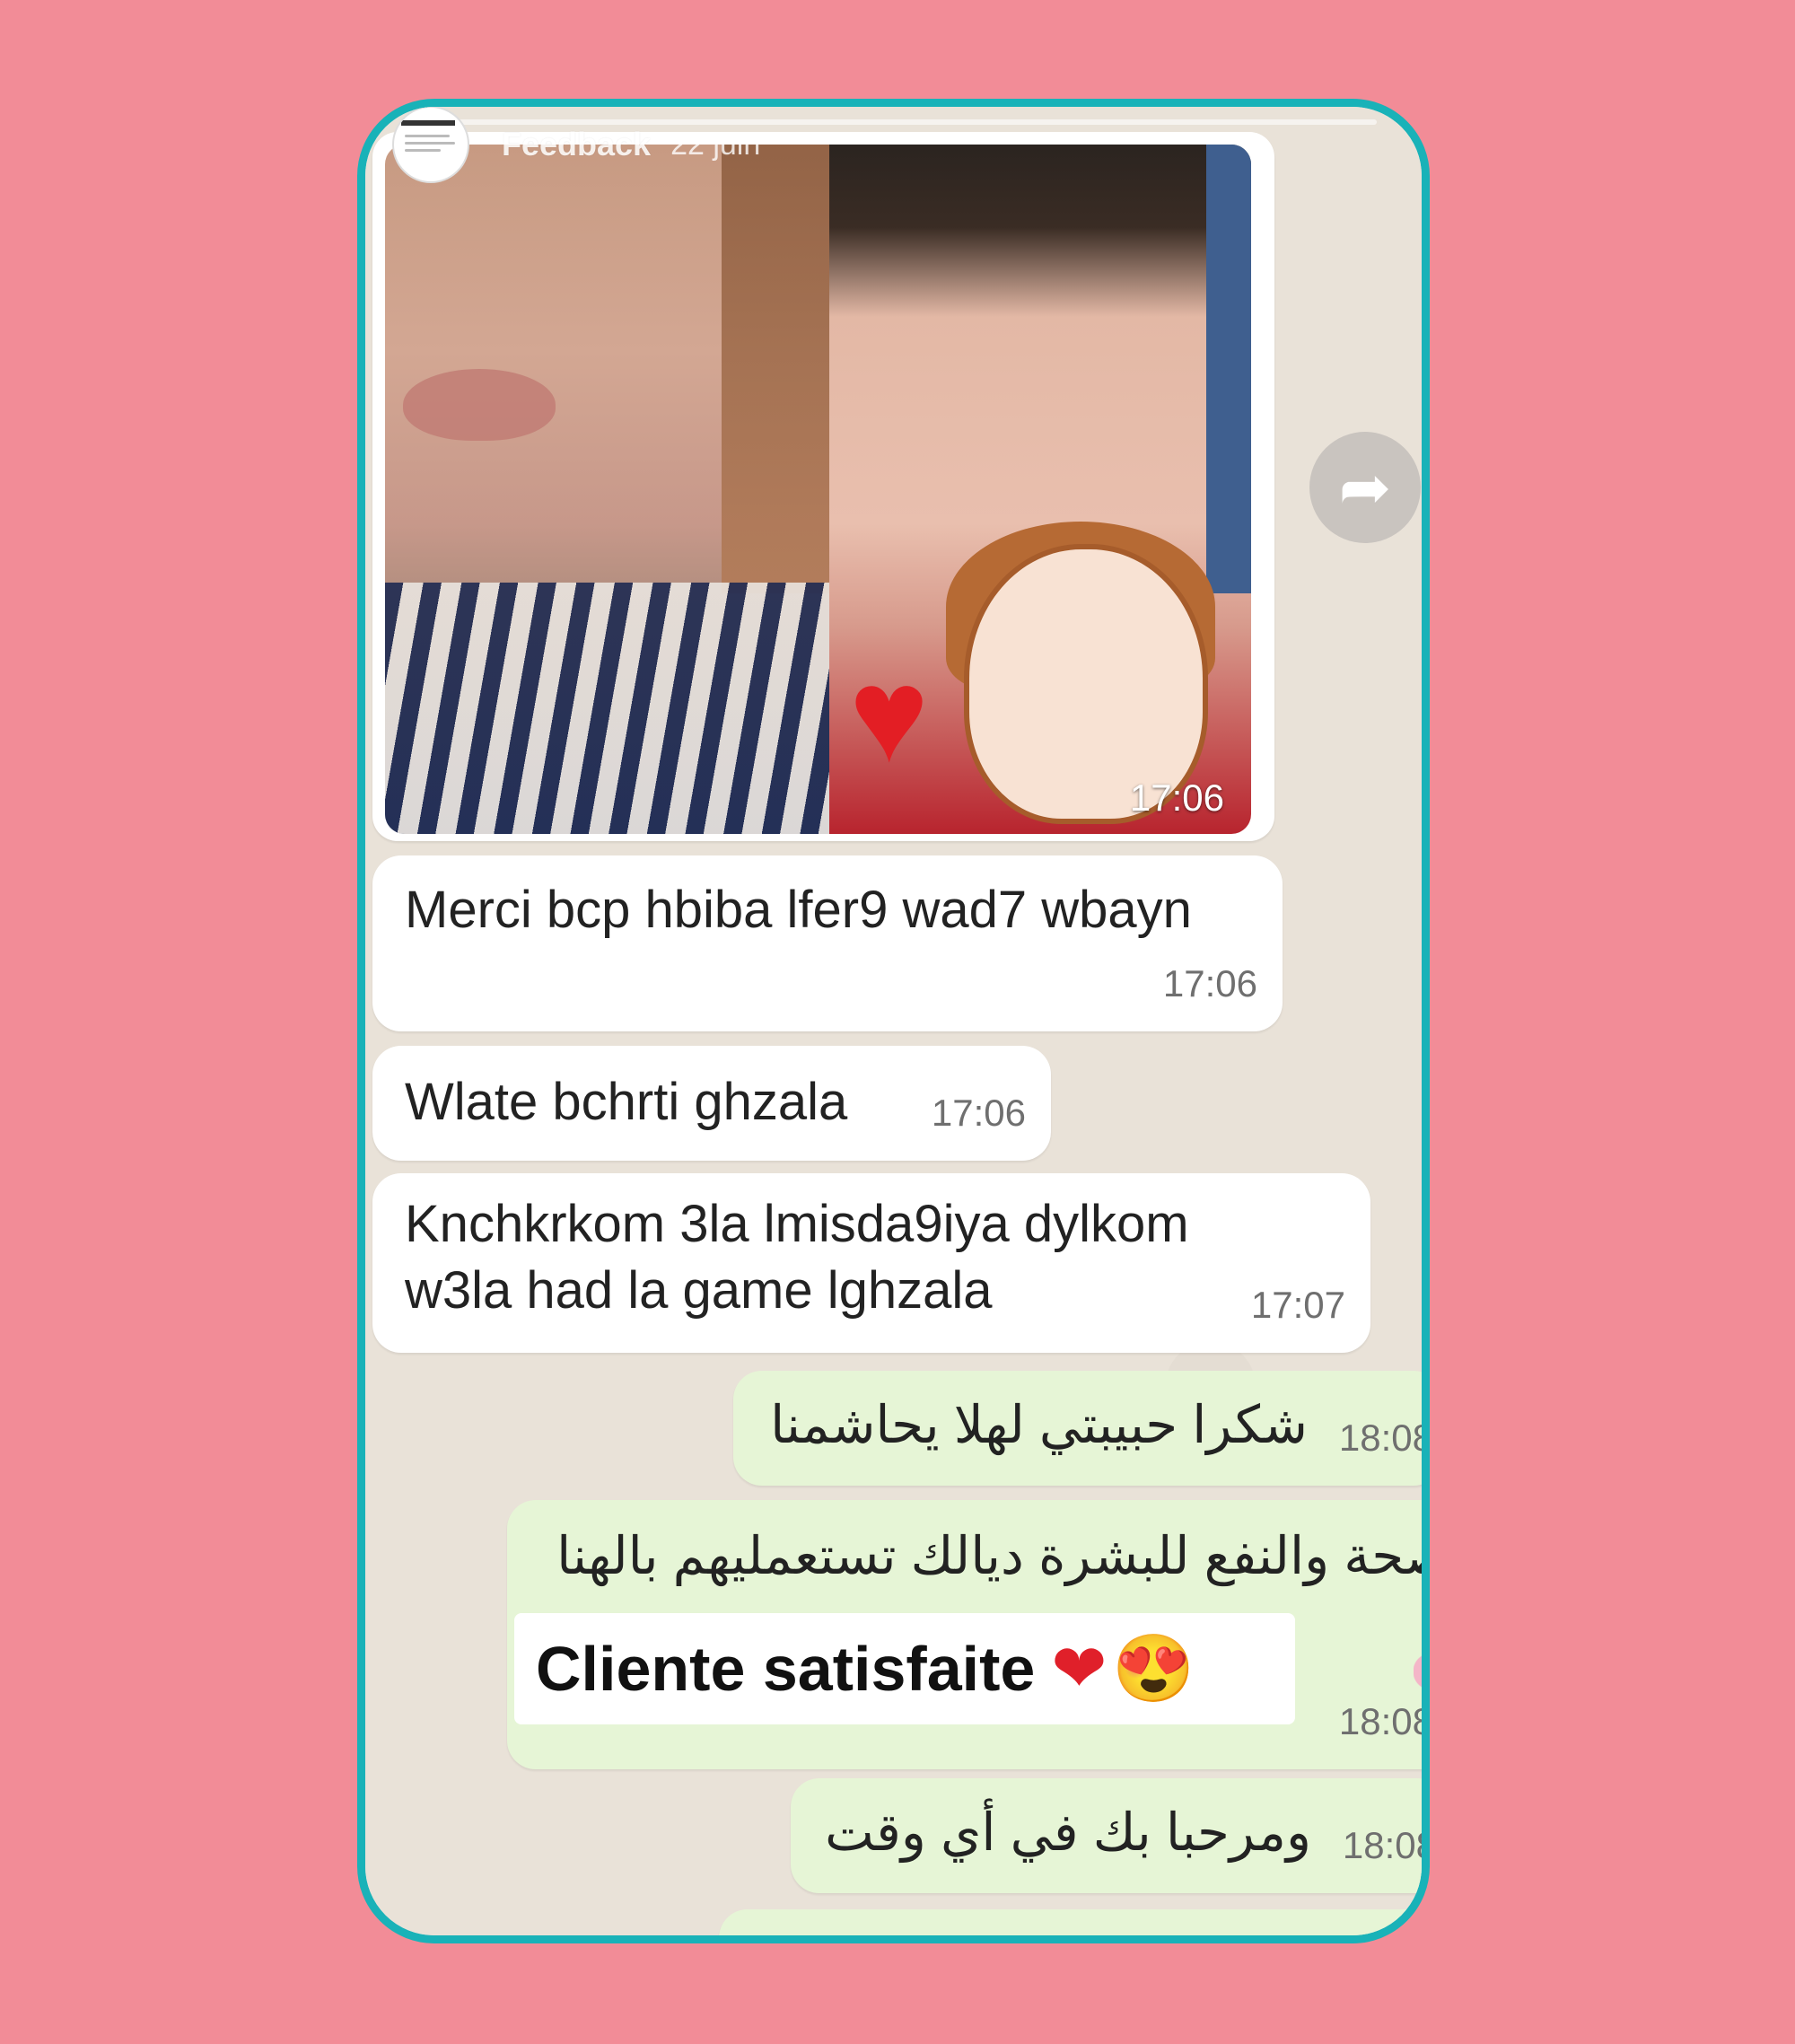  I want to click on message-text: صحة والنفع للبشرة ديالك تستعمليهم بالهنا, so click(993, 1556).